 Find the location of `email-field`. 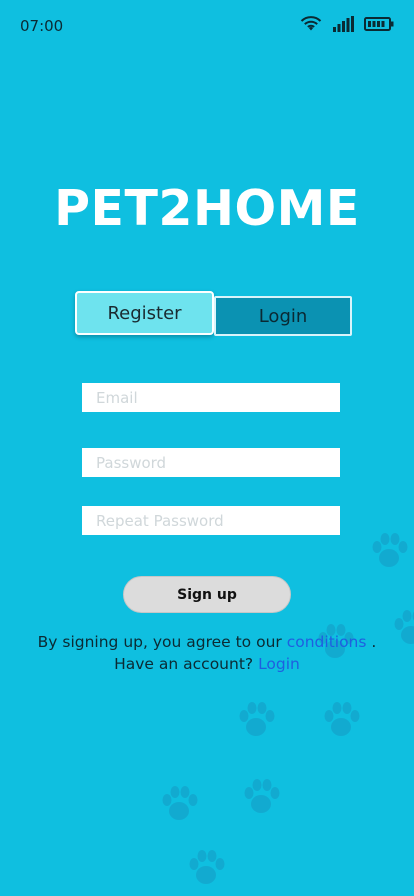

email-field is located at coordinates (211, 397).